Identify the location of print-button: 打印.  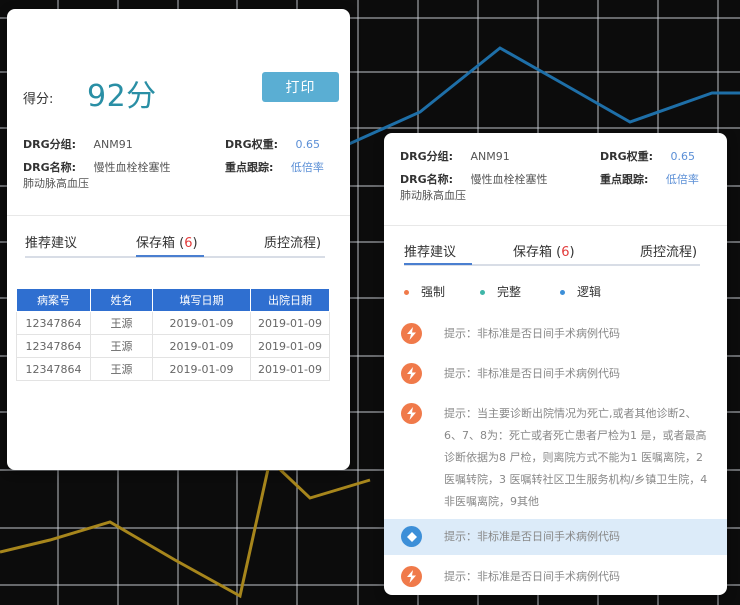
(300, 87).